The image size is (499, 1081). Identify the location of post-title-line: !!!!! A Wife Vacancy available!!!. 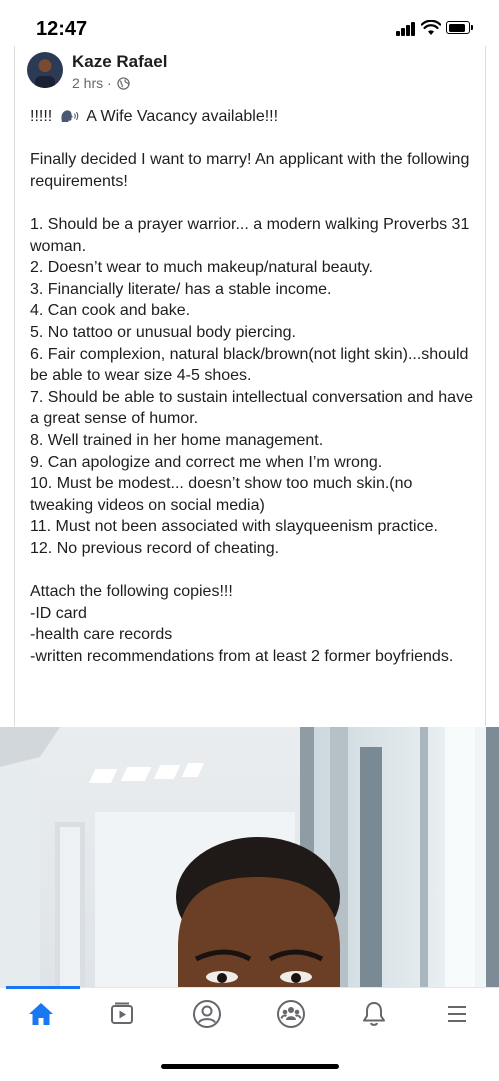
(254, 117).